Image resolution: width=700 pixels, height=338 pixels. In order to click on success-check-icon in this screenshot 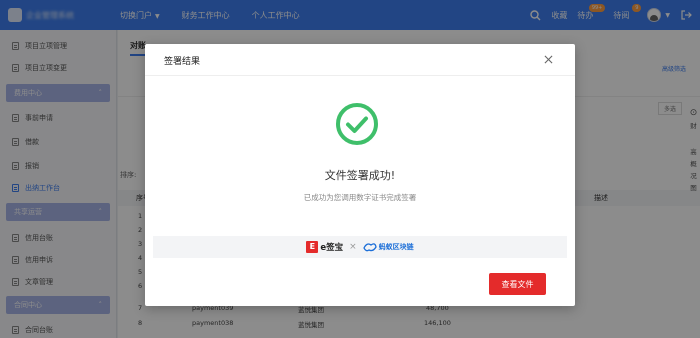, I will do `click(357, 124)`.